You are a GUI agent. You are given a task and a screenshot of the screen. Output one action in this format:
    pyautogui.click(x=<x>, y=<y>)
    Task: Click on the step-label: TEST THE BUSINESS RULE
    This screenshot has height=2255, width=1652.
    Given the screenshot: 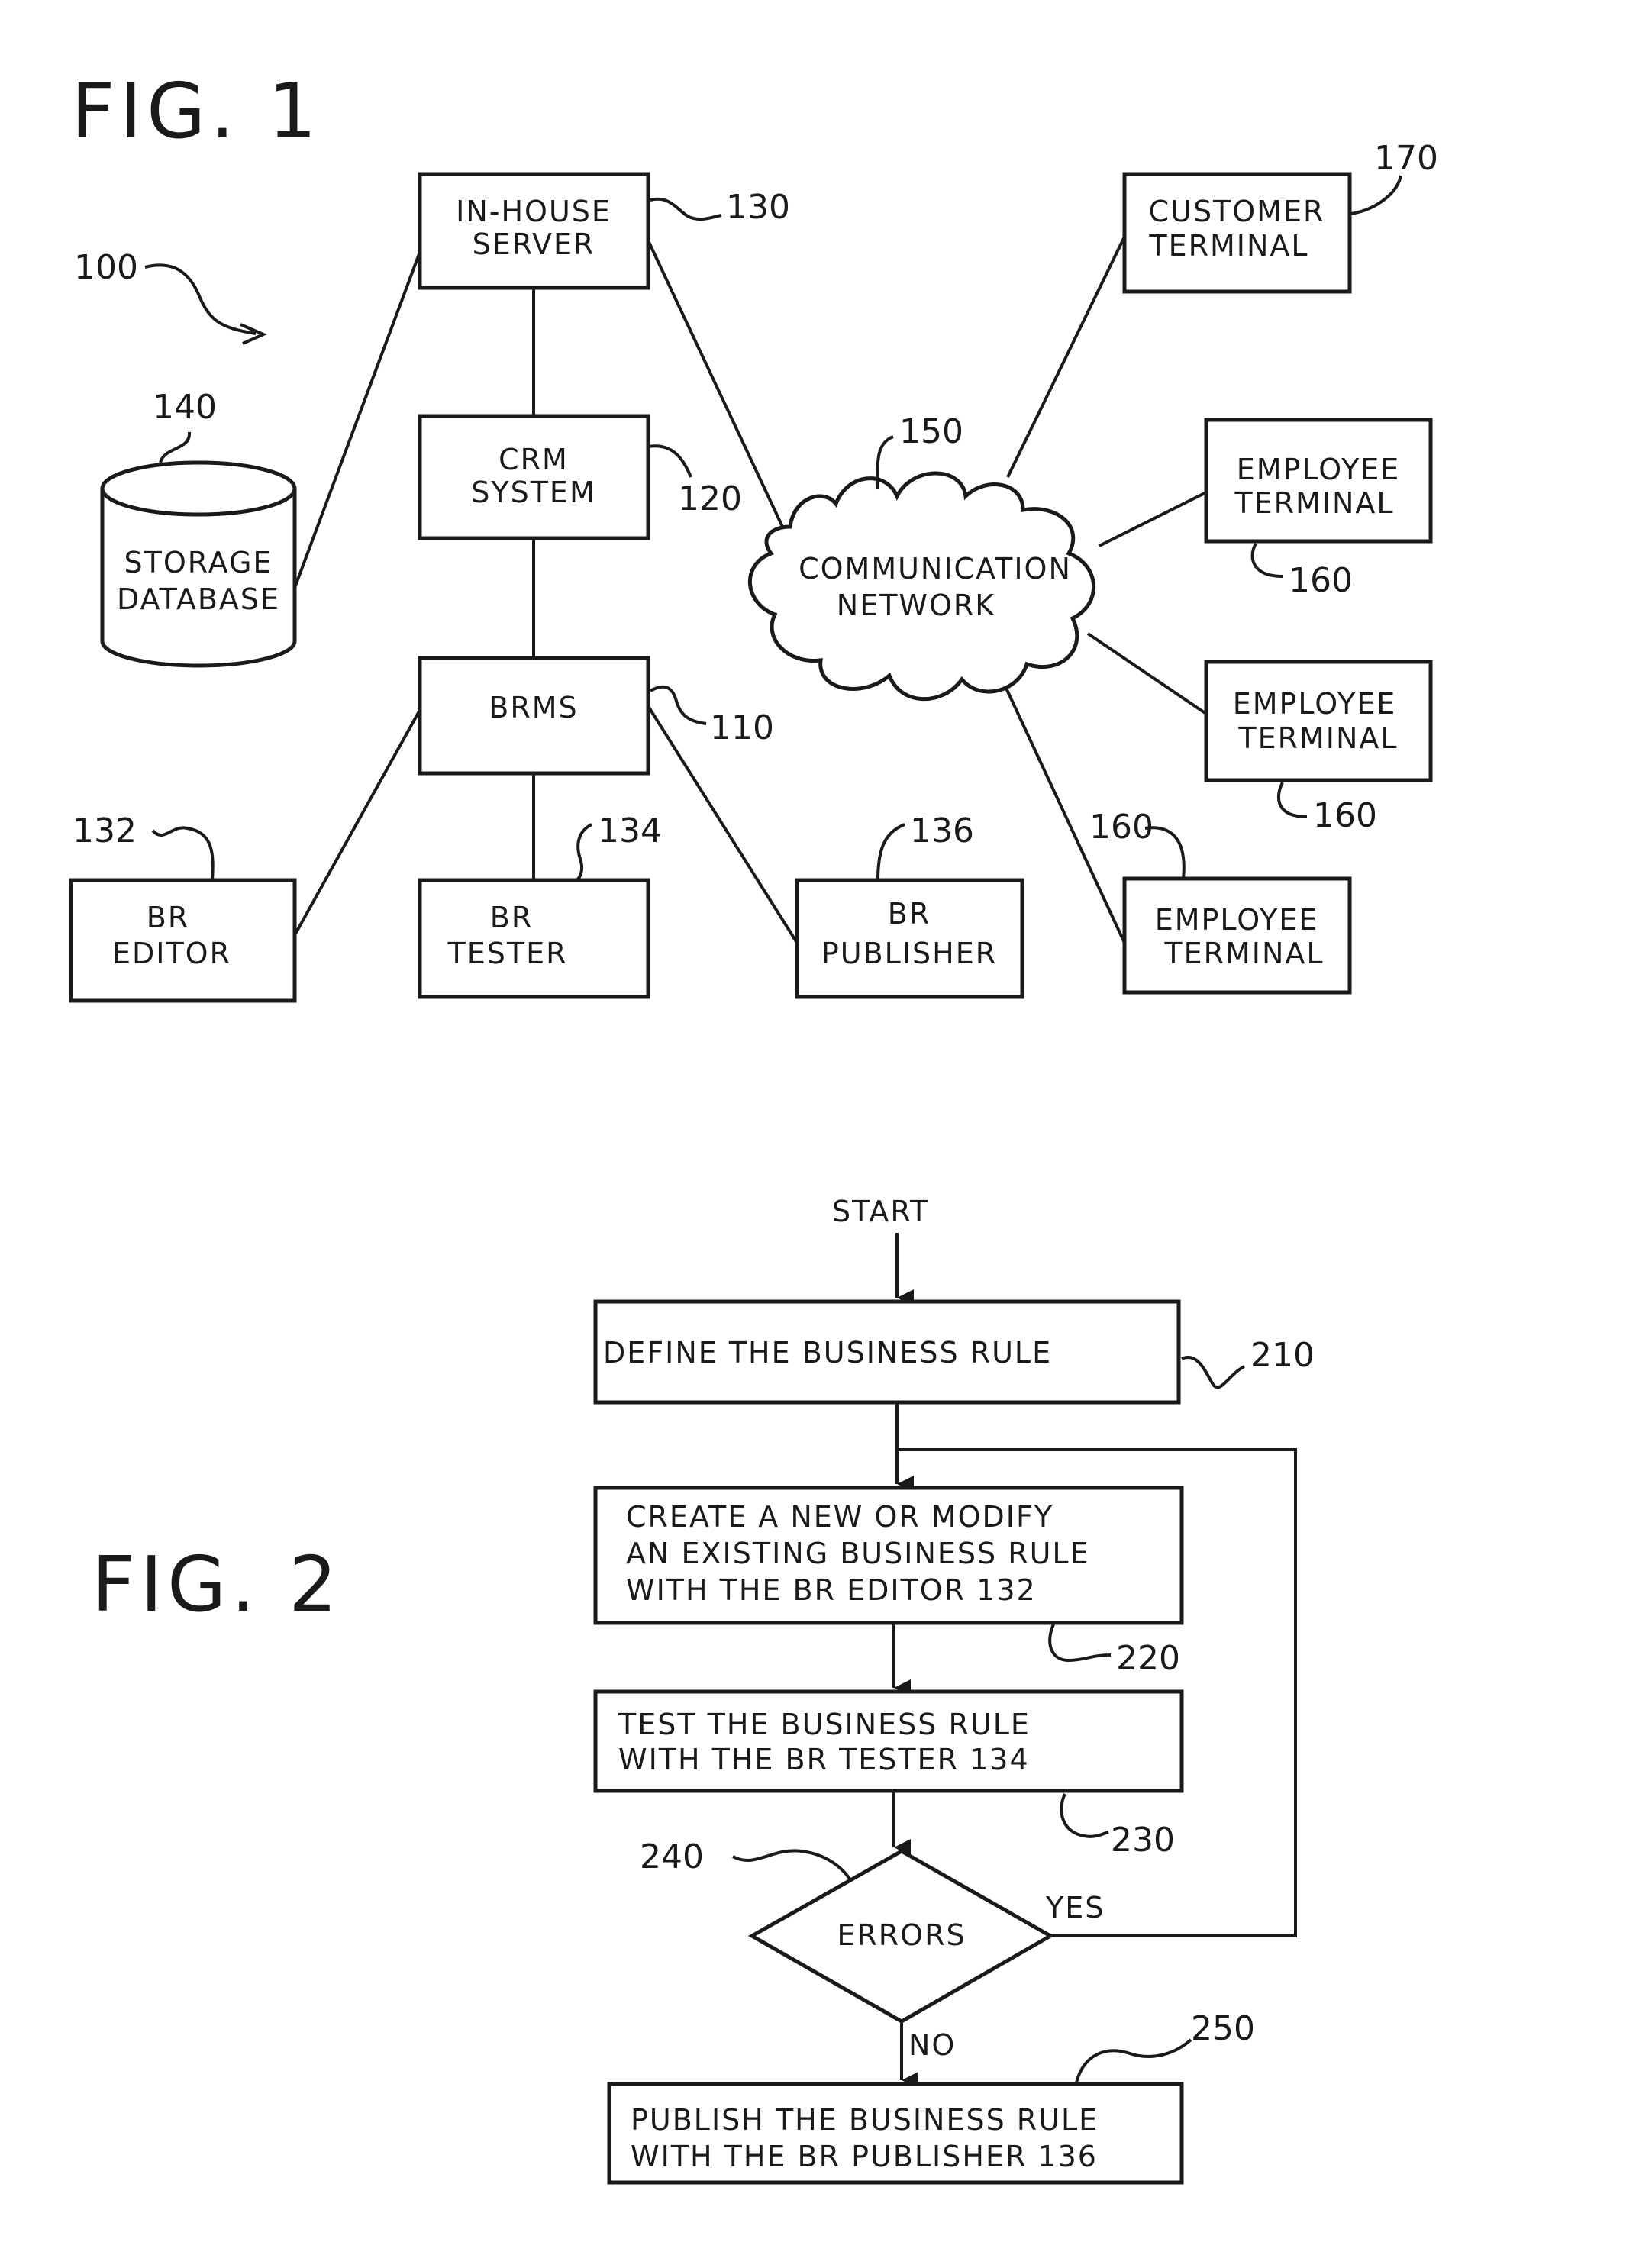 What is the action you would take?
    pyautogui.click(x=824, y=1724)
    